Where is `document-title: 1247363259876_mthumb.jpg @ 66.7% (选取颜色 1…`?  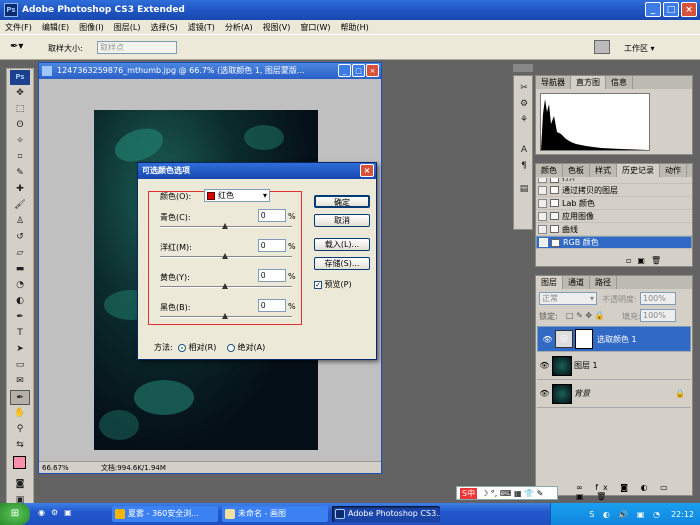 document-title: 1247363259876_mthumb.jpg @ 66.7% (选取颜色 1… is located at coordinates (210, 71).